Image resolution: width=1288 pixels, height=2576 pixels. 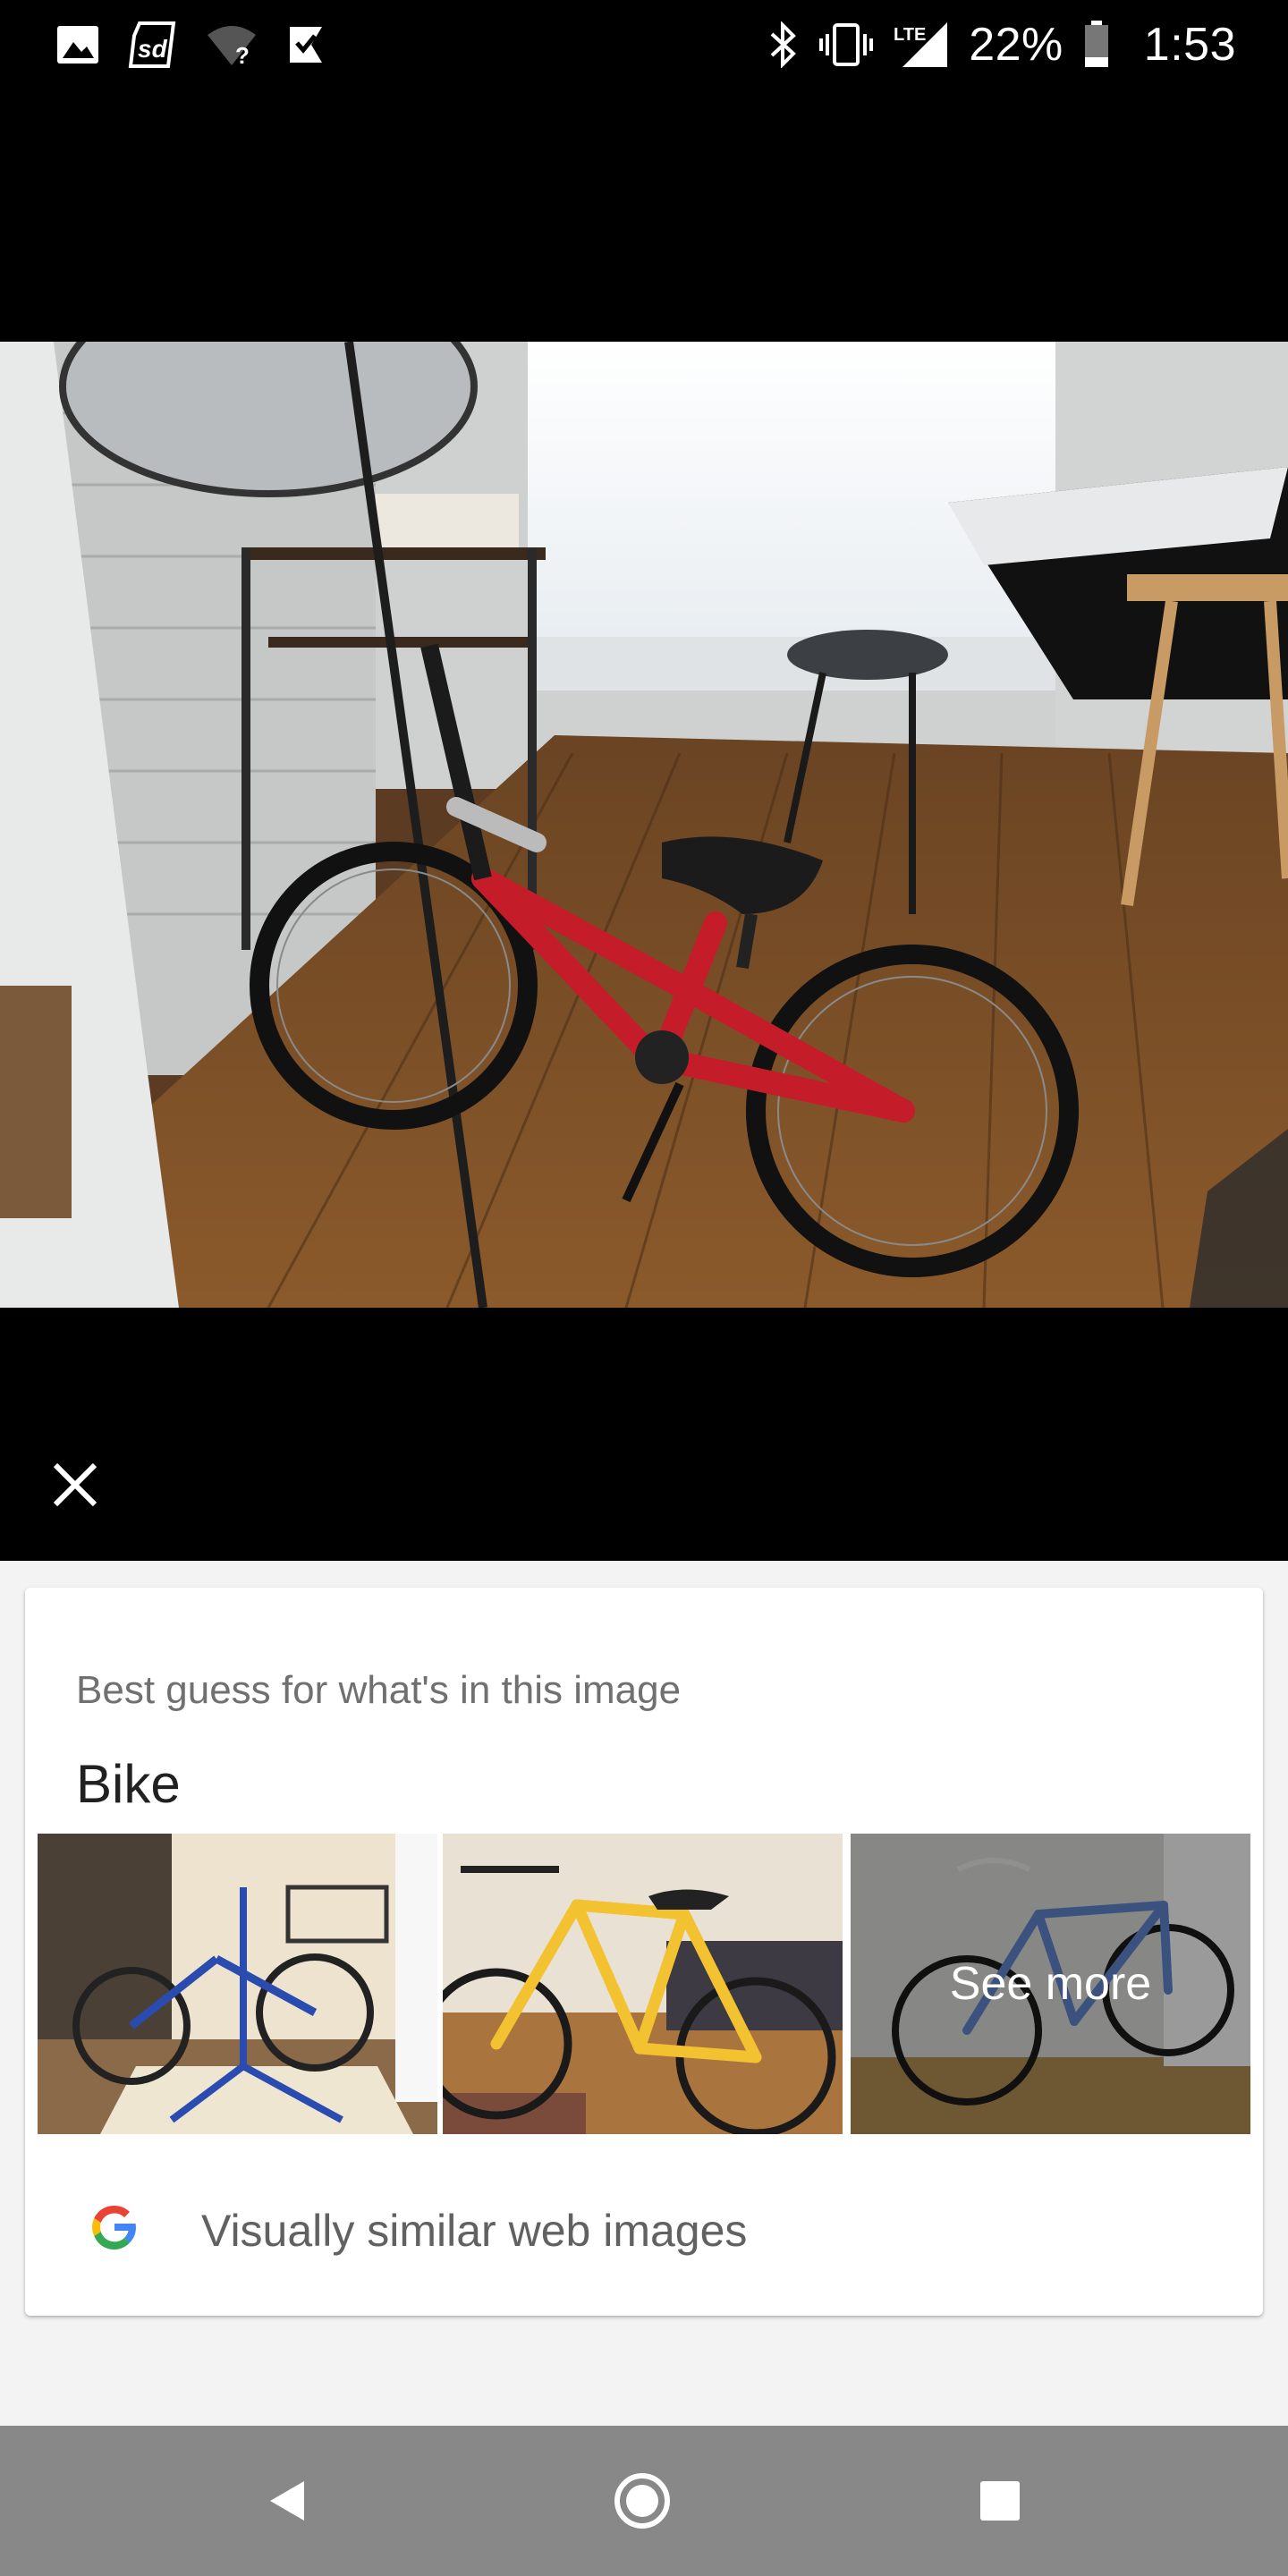 What do you see at coordinates (1189, 45) in the screenshot?
I see `clock: 1:53` at bounding box center [1189, 45].